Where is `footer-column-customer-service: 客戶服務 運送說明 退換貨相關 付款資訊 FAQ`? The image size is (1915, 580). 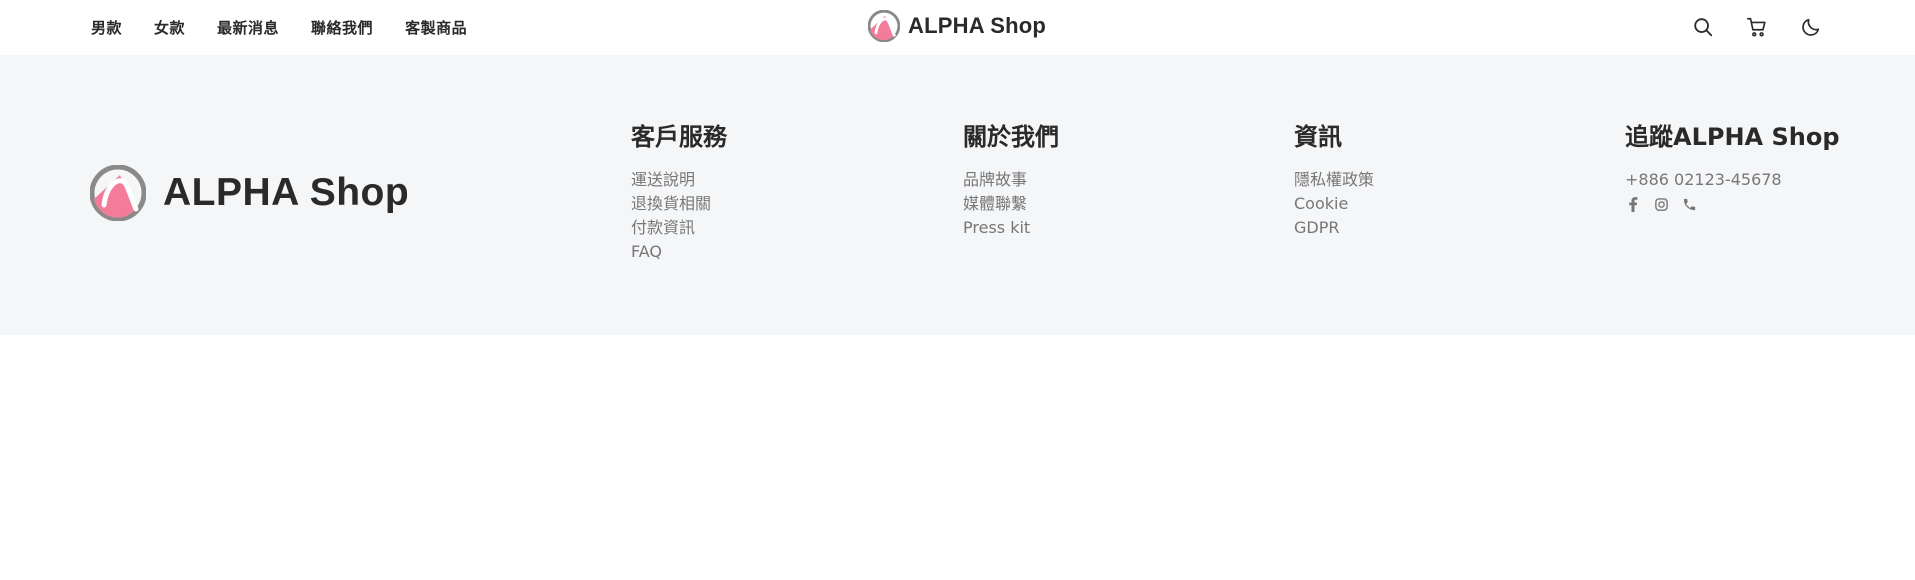 footer-column-customer-service: 客戶服務 運送說明 退換貨相關 付款資訊 FAQ is located at coordinates (679, 193).